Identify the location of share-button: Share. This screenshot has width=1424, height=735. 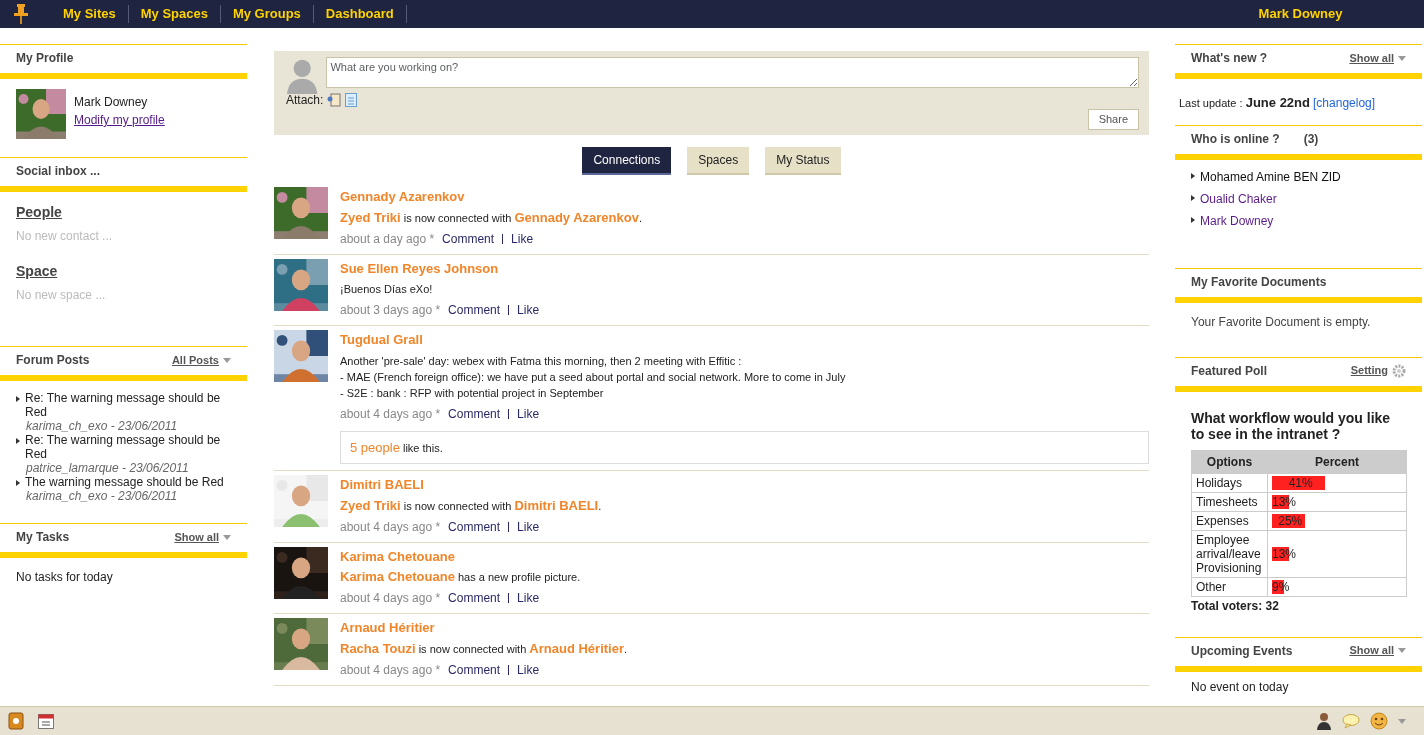
(1113, 119).